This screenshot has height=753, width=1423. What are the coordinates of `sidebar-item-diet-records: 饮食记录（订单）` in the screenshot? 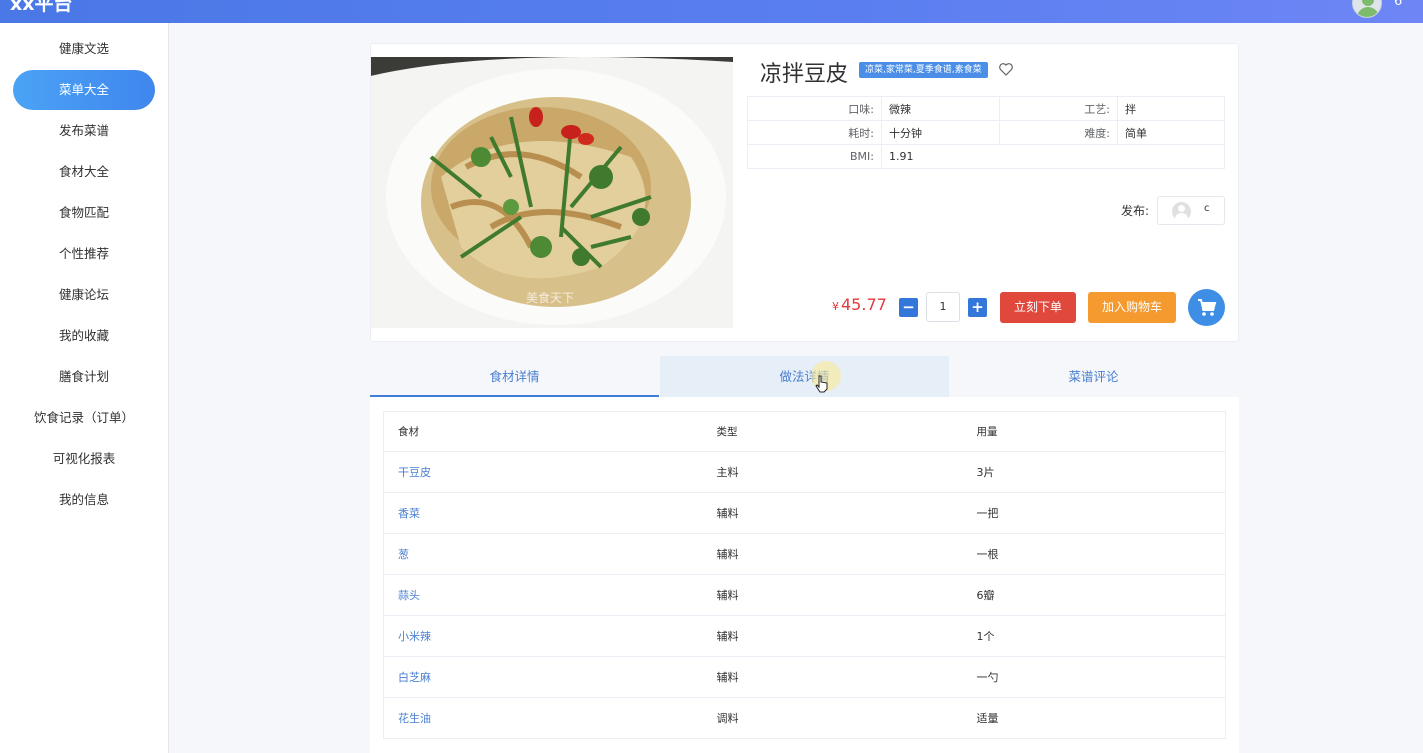 It's located at (84, 418).